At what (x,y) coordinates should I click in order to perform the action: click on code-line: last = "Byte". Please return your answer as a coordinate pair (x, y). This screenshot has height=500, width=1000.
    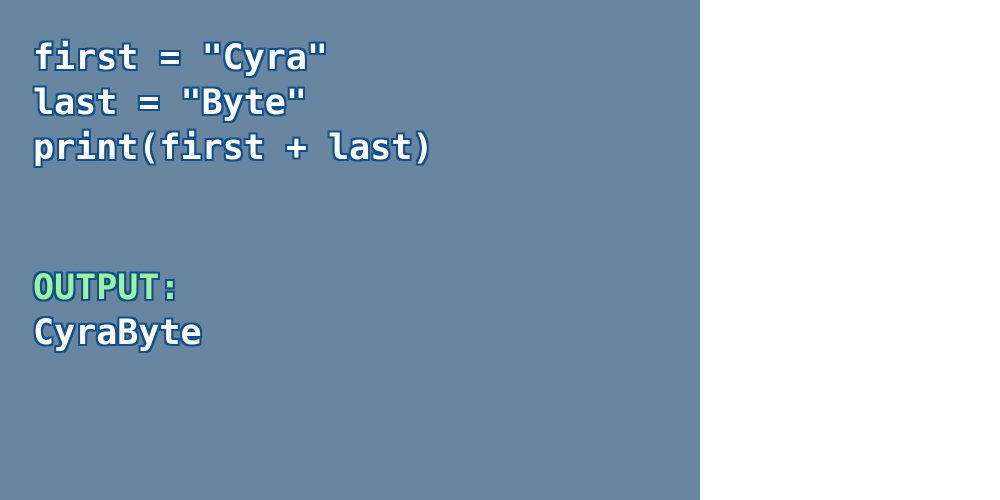
    Looking at the image, I should click on (170, 103).